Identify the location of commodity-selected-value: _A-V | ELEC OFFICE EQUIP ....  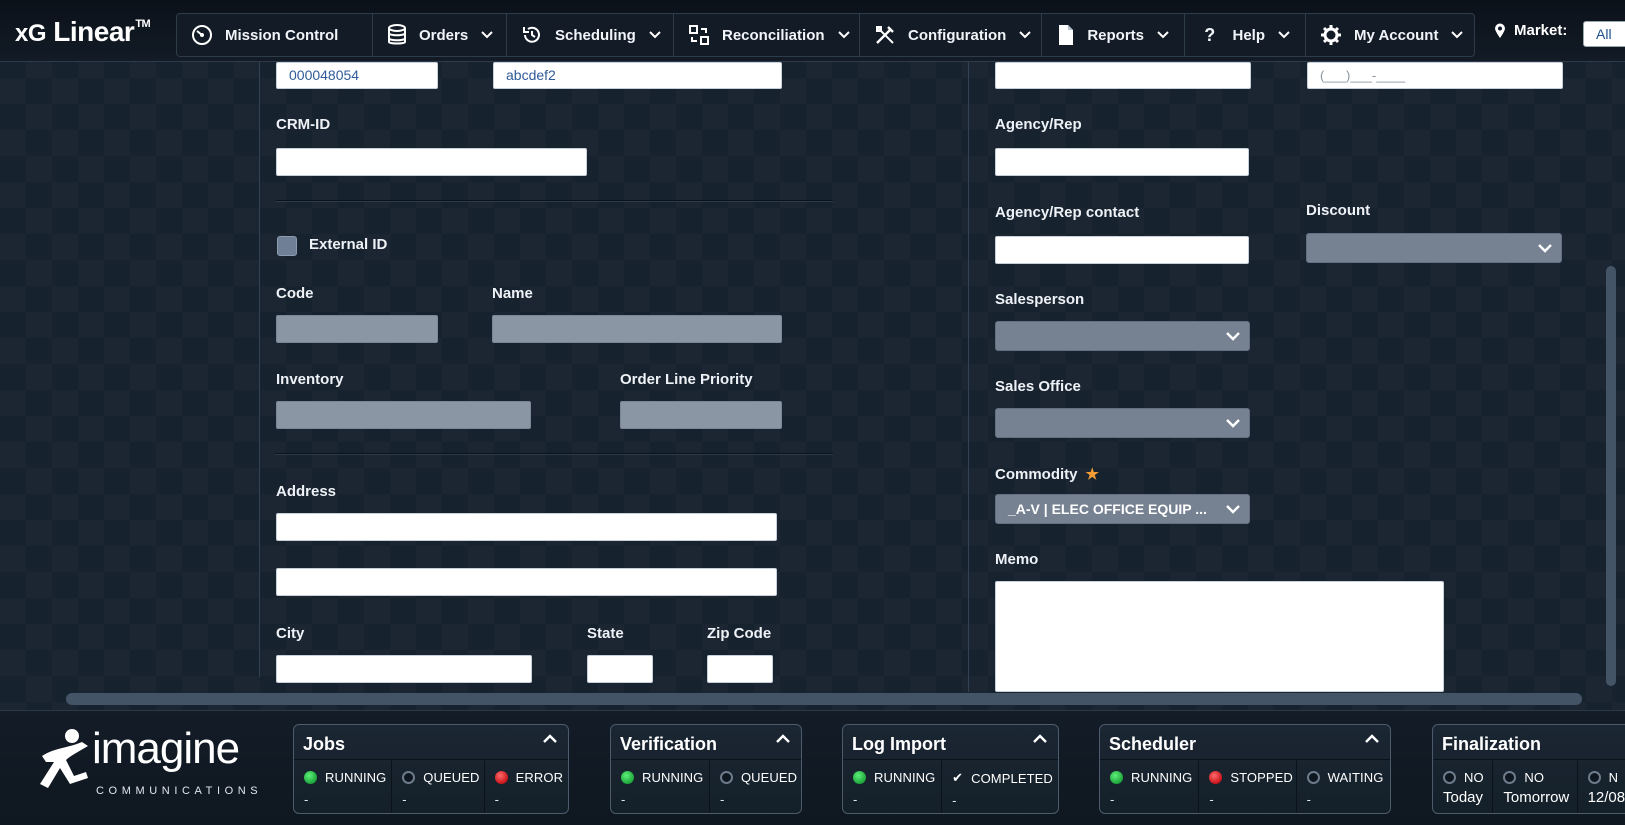
(1107, 509).